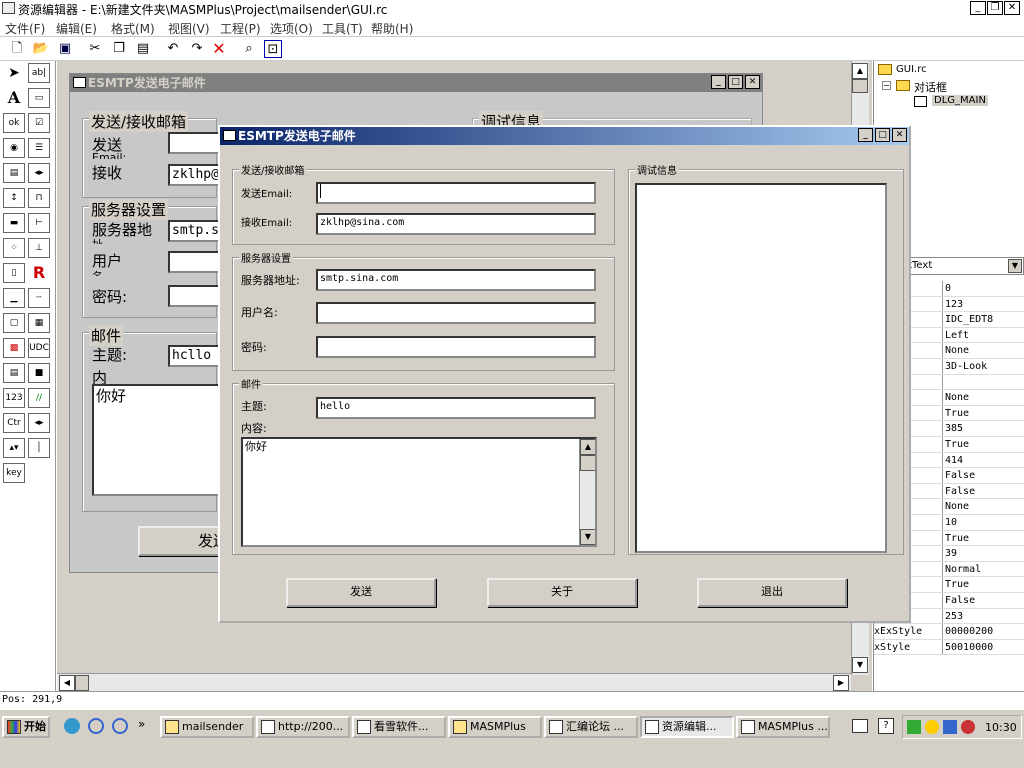 The image size is (1024, 768). What do you see at coordinates (240, 28) in the screenshot?
I see `menu-project: 工程(P)` at bounding box center [240, 28].